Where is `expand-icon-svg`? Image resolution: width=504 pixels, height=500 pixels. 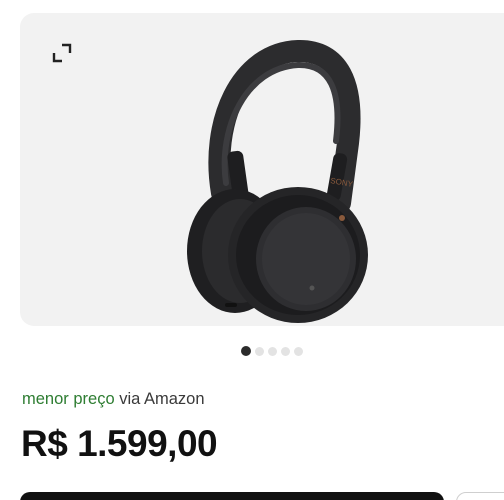 expand-icon-svg is located at coordinates (62, 53).